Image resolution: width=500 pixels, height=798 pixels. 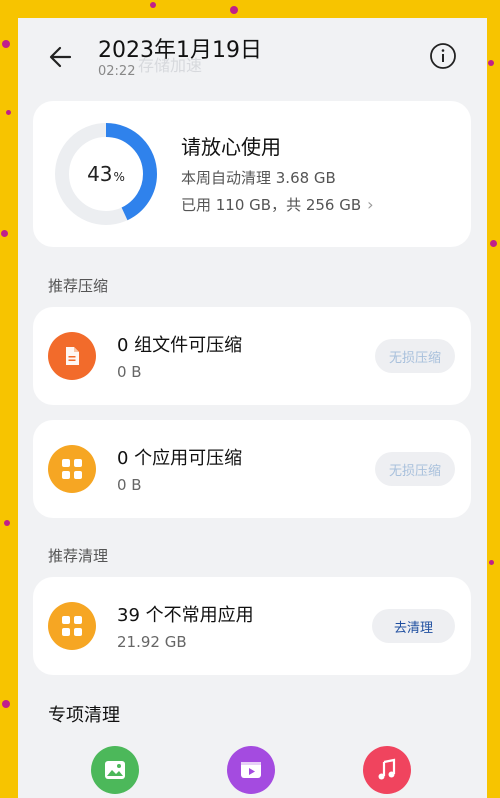 What do you see at coordinates (251, 770) in the screenshot?
I see `video-icon` at bounding box center [251, 770].